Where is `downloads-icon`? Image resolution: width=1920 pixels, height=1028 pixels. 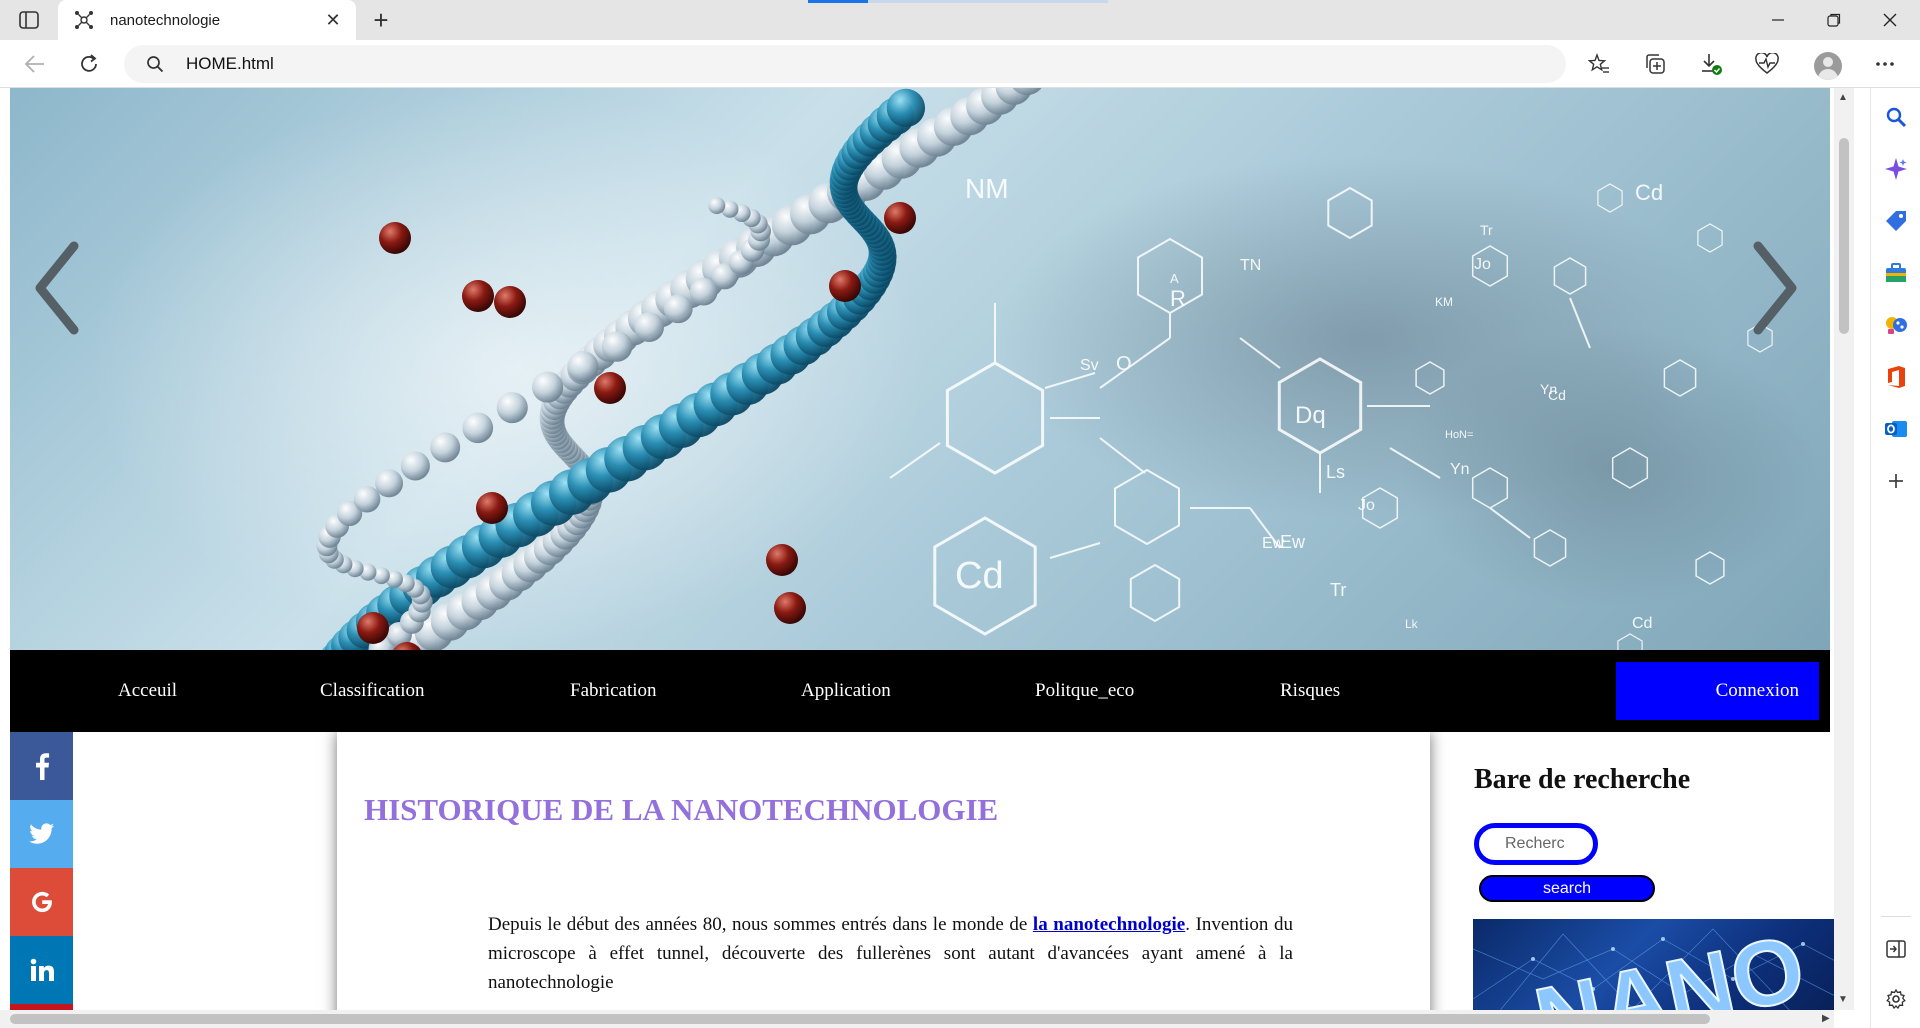
downloads-icon is located at coordinates (1711, 64).